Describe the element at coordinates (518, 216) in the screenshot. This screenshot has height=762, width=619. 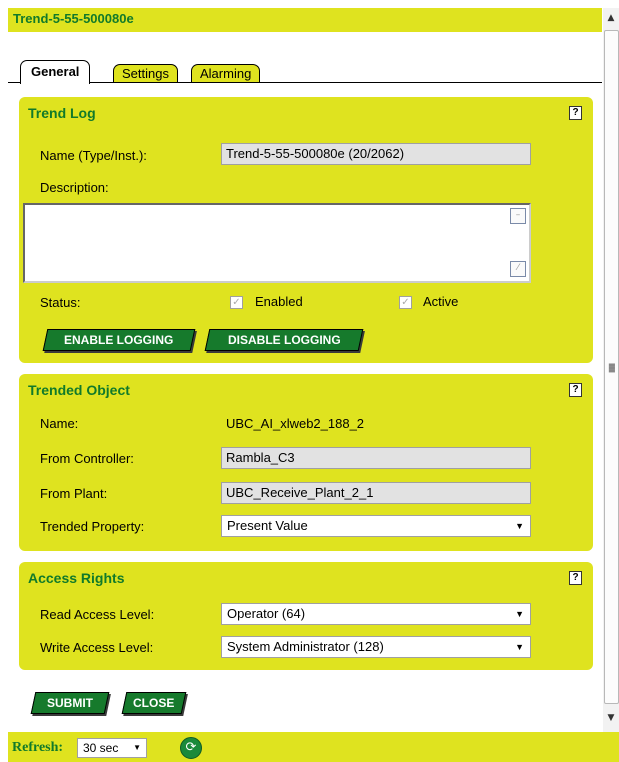
I see `textarea-scroll-up-icon: –` at that location.